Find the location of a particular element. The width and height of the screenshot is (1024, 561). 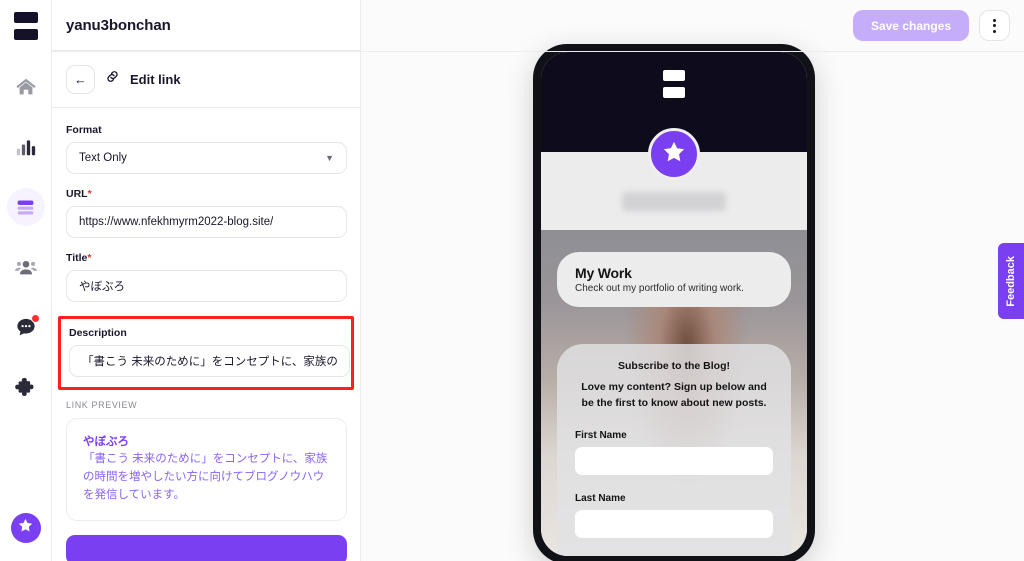

description-label: Description is located at coordinates (98, 333).